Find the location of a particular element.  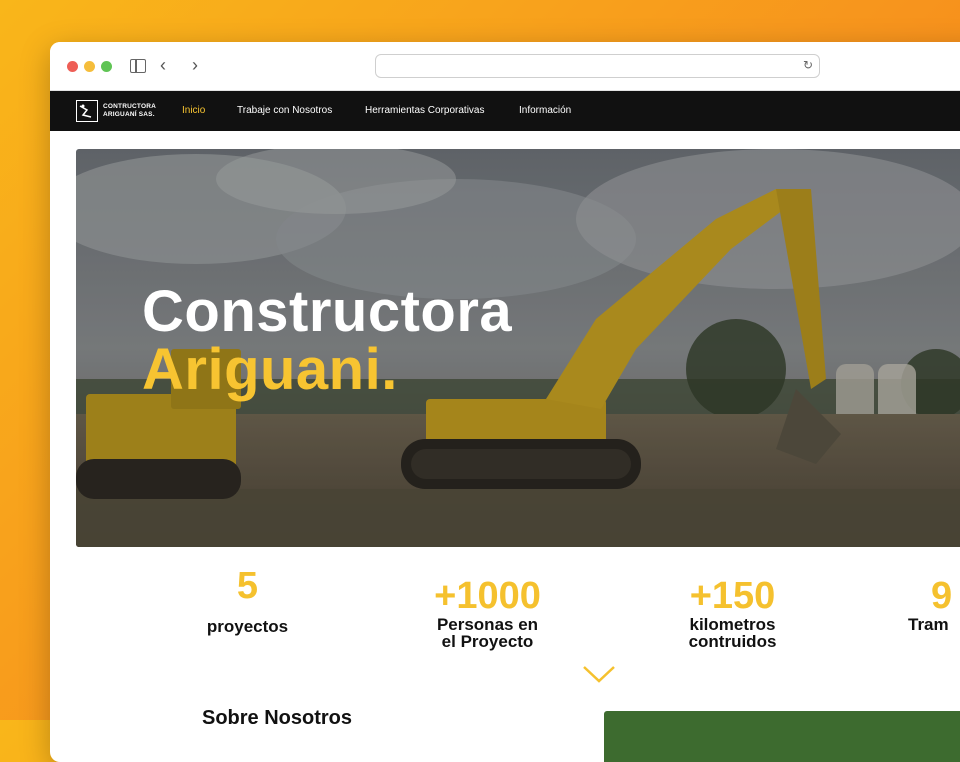

stat-proyectos: 5 proyectos is located at coordinates (247, 600).